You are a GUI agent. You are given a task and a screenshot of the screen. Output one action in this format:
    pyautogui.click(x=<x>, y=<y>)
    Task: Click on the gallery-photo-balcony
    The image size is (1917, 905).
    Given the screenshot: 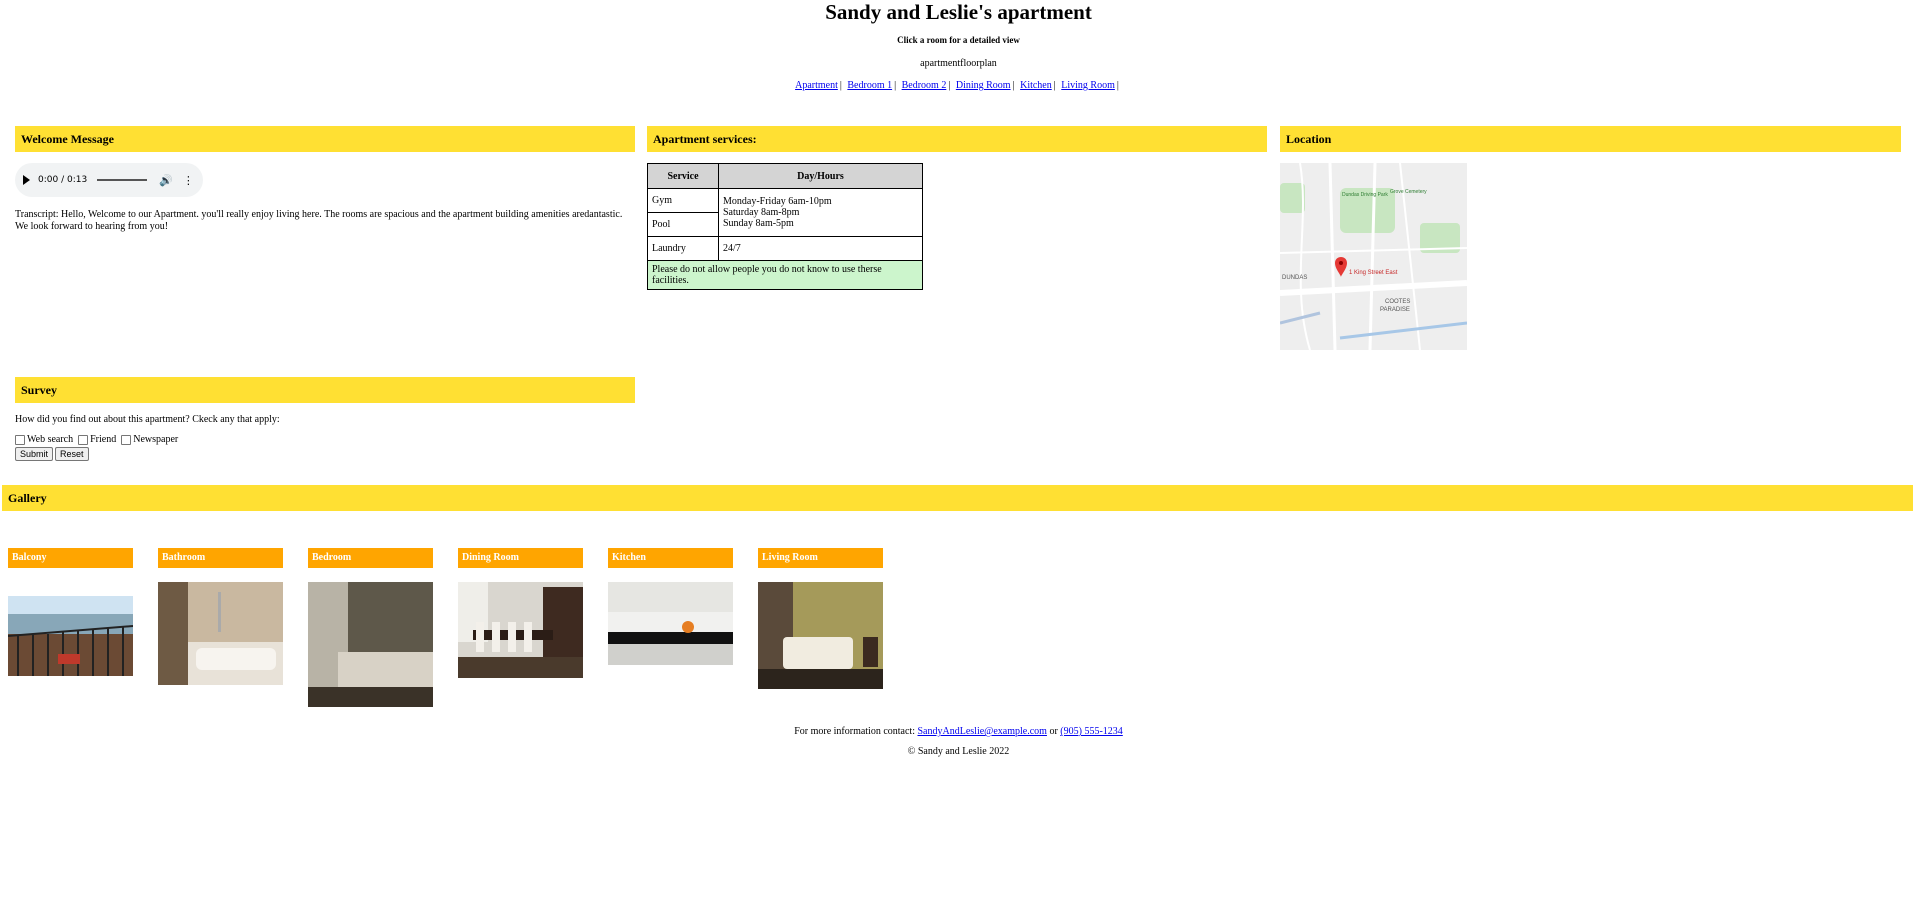 What is the action you would take?
    pyautogui.click(x=70, y=636)
    